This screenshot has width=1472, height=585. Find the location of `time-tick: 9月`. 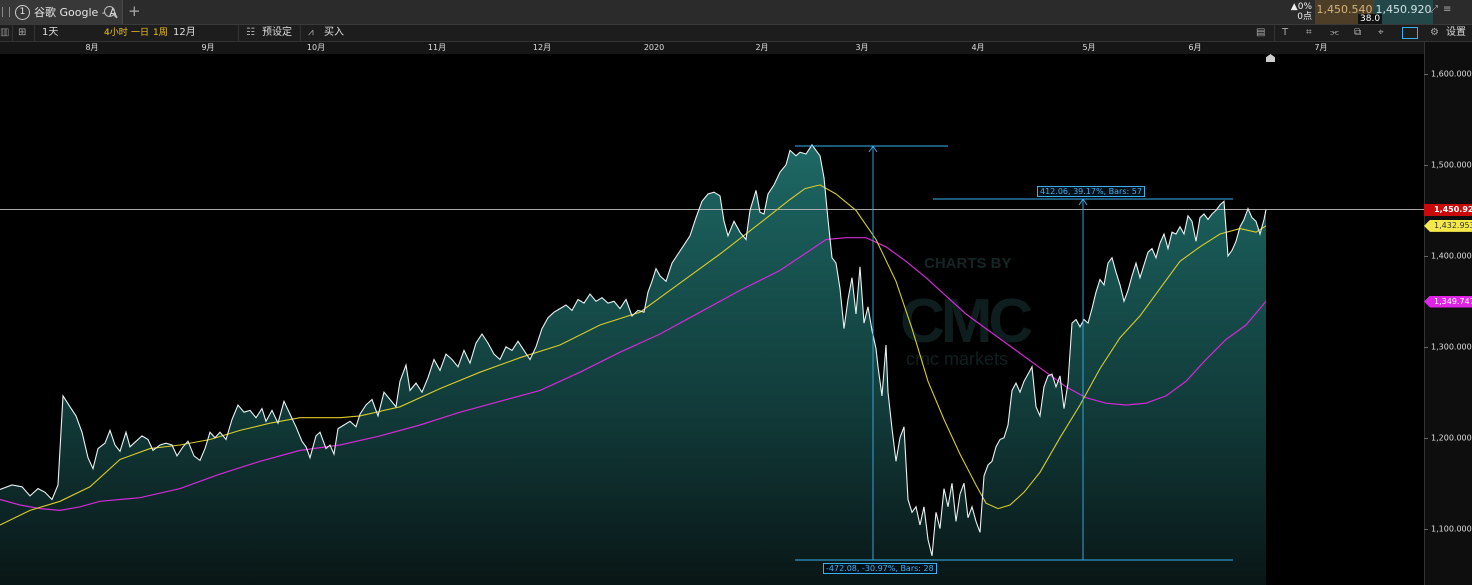

time-tick: 9月 is located at coordinates (208, 47).